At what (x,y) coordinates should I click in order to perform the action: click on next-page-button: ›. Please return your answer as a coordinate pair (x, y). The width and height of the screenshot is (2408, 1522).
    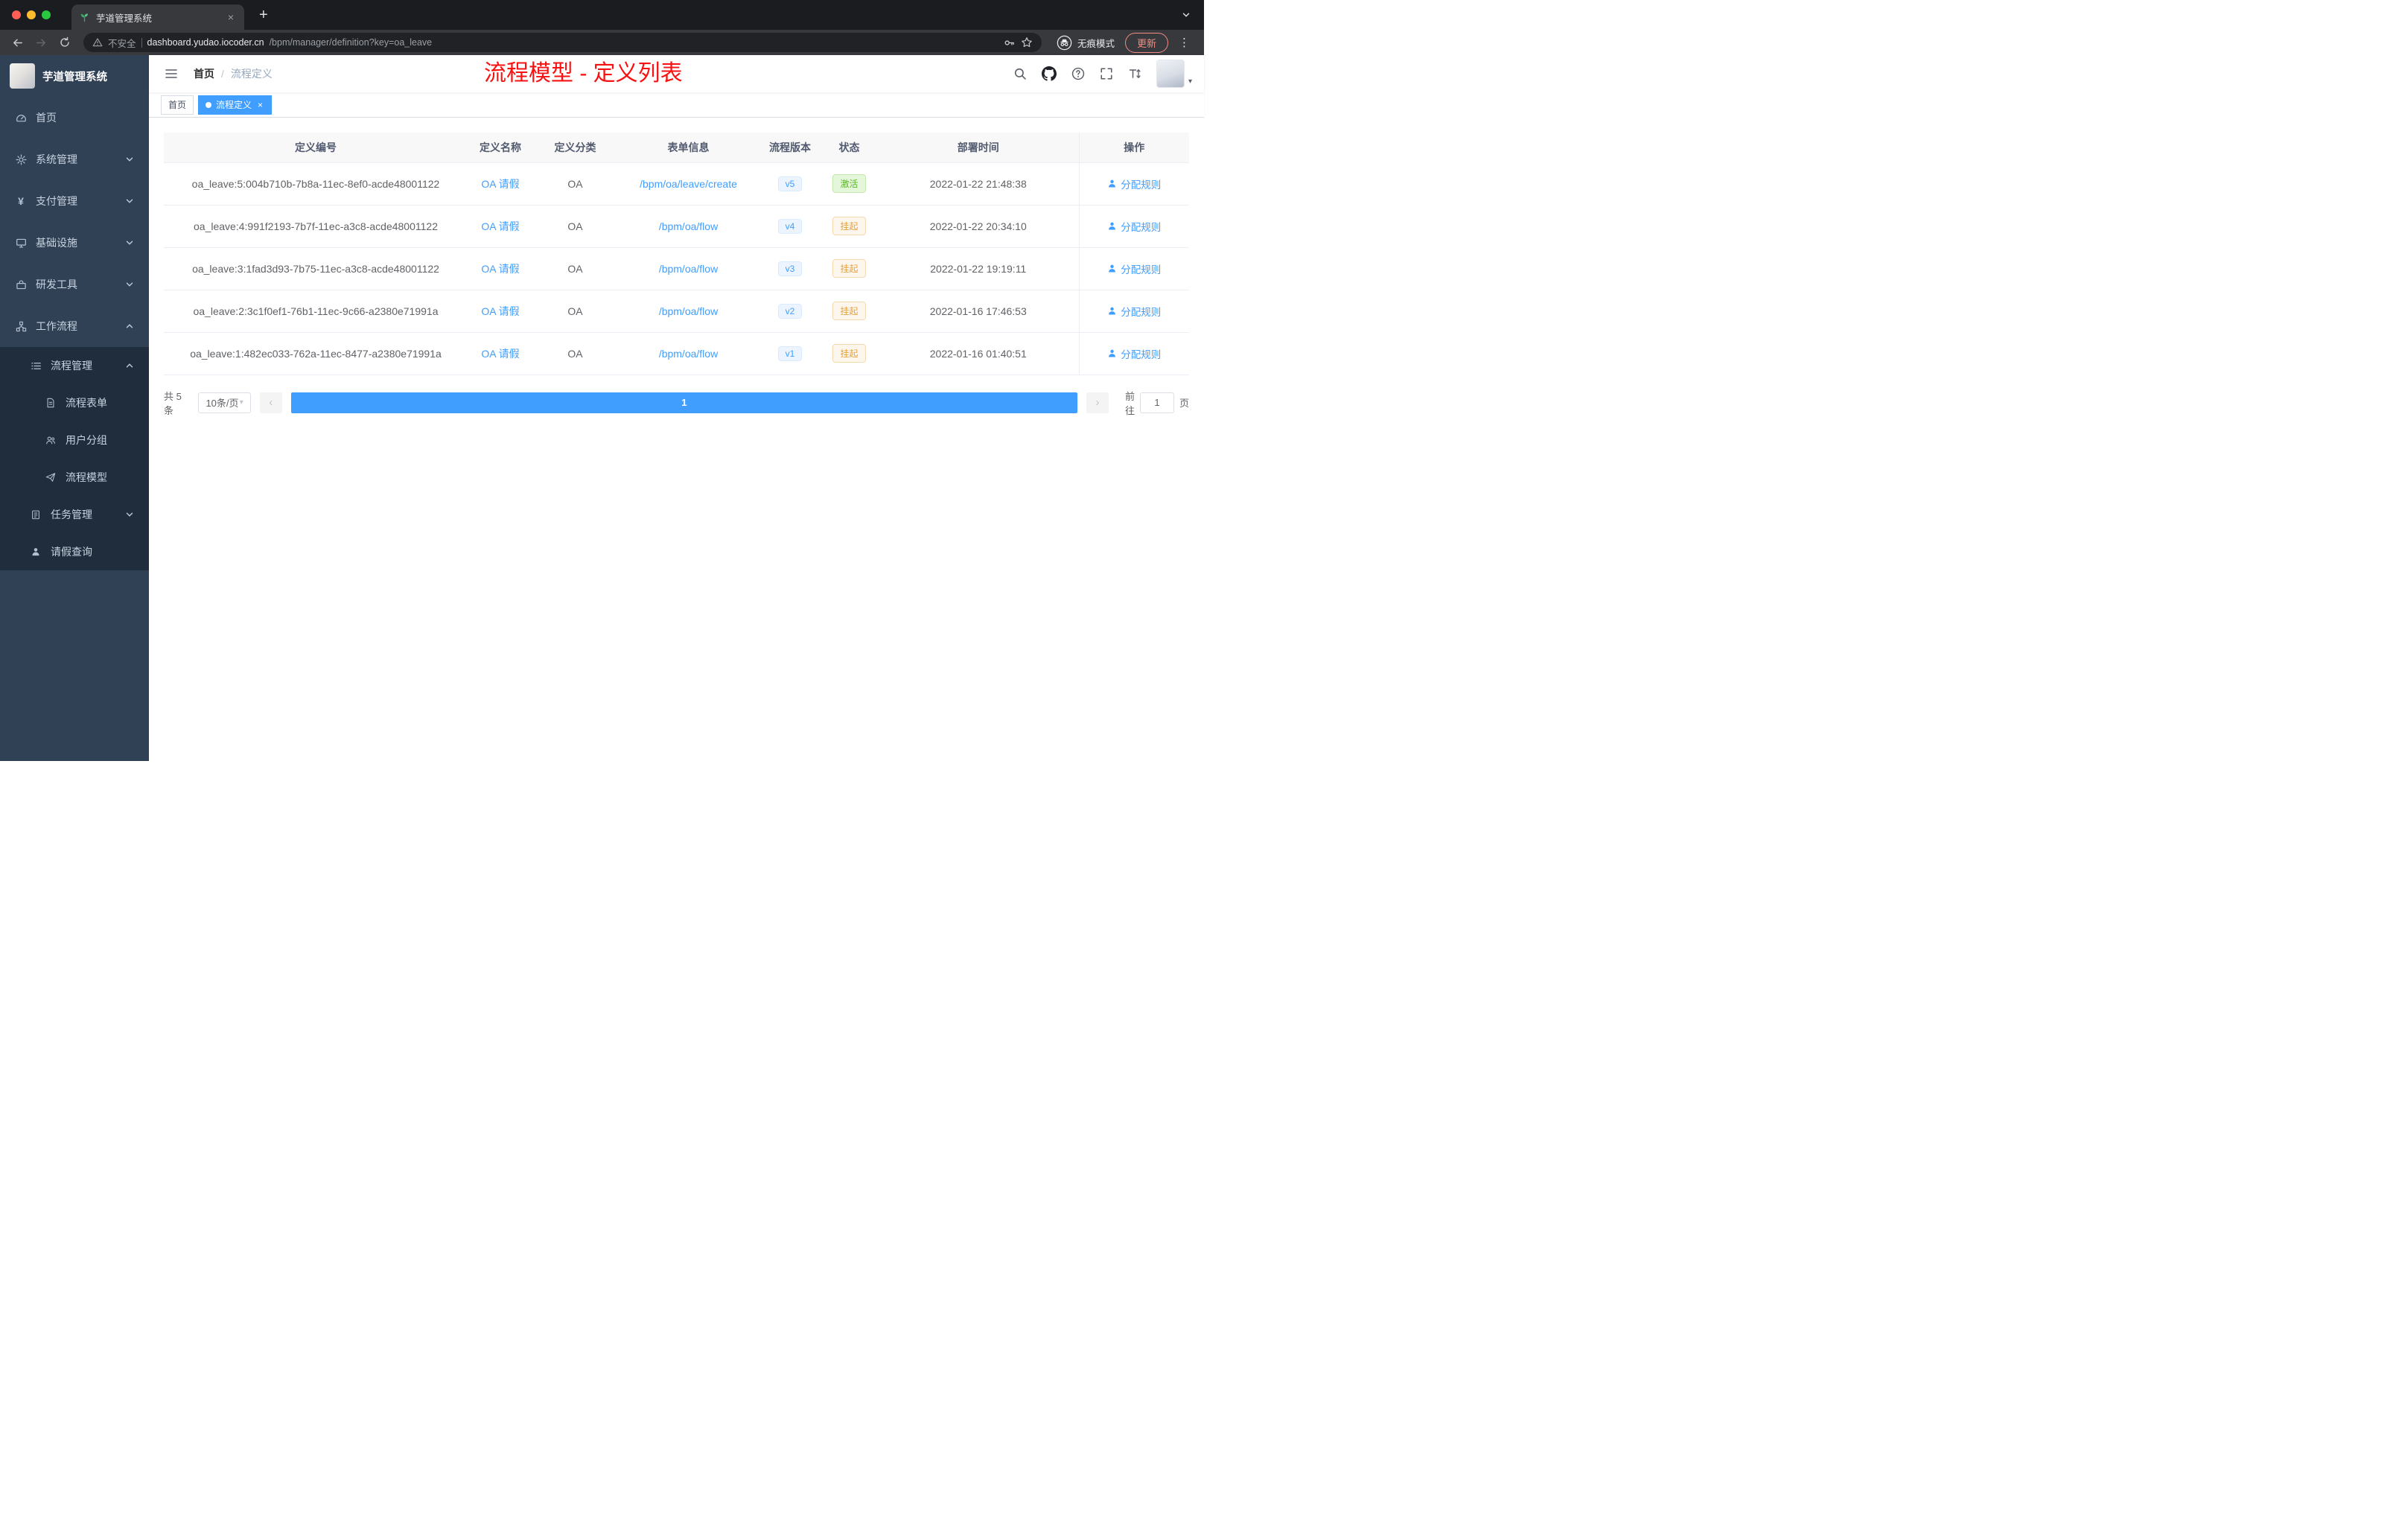
    Looking at the image, I should click on (1097, 402).